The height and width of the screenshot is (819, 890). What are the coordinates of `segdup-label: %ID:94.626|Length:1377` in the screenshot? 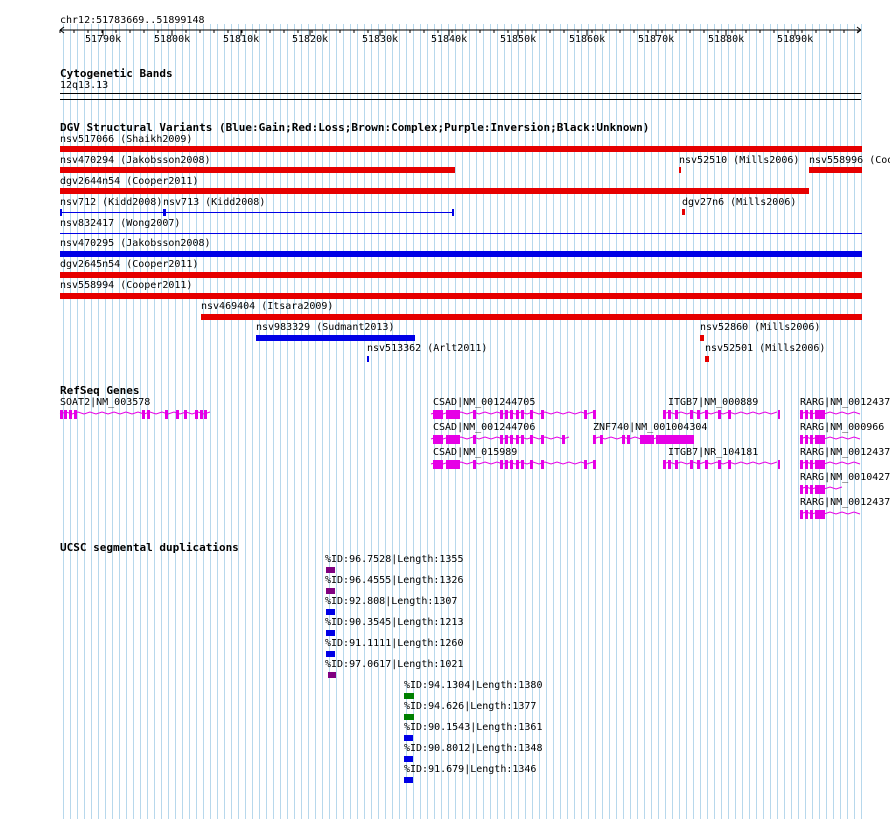 It's located at (470, 707).